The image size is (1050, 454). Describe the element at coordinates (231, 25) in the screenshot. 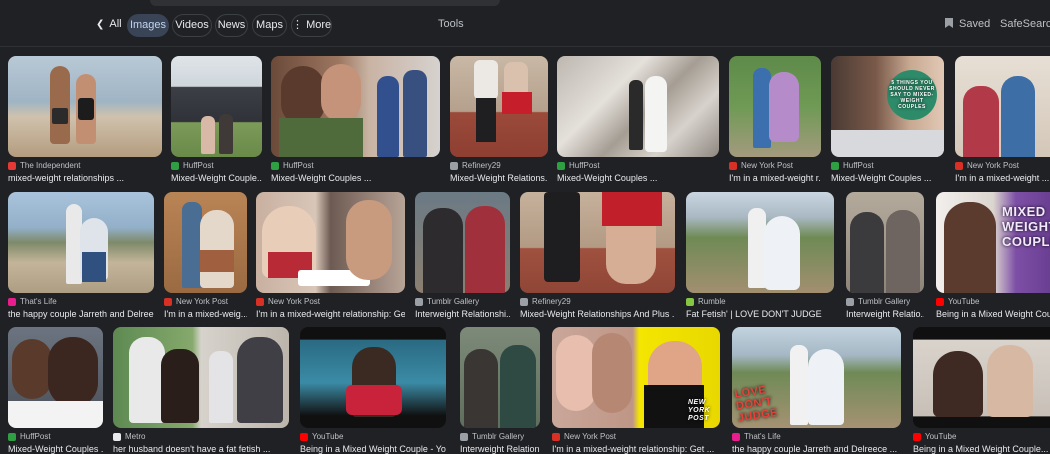

I see `tab-news: News` at that location.